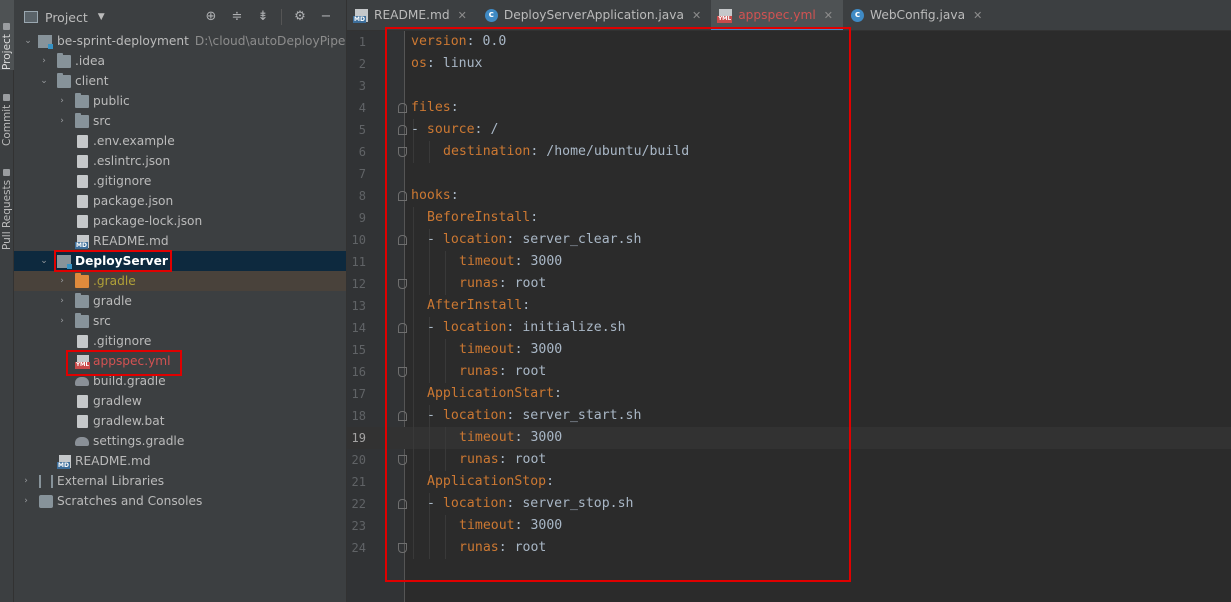 This screenshot has height=602, width=1231. I want to click on code-line: 19 timeout: 3000, so click(789, 438).